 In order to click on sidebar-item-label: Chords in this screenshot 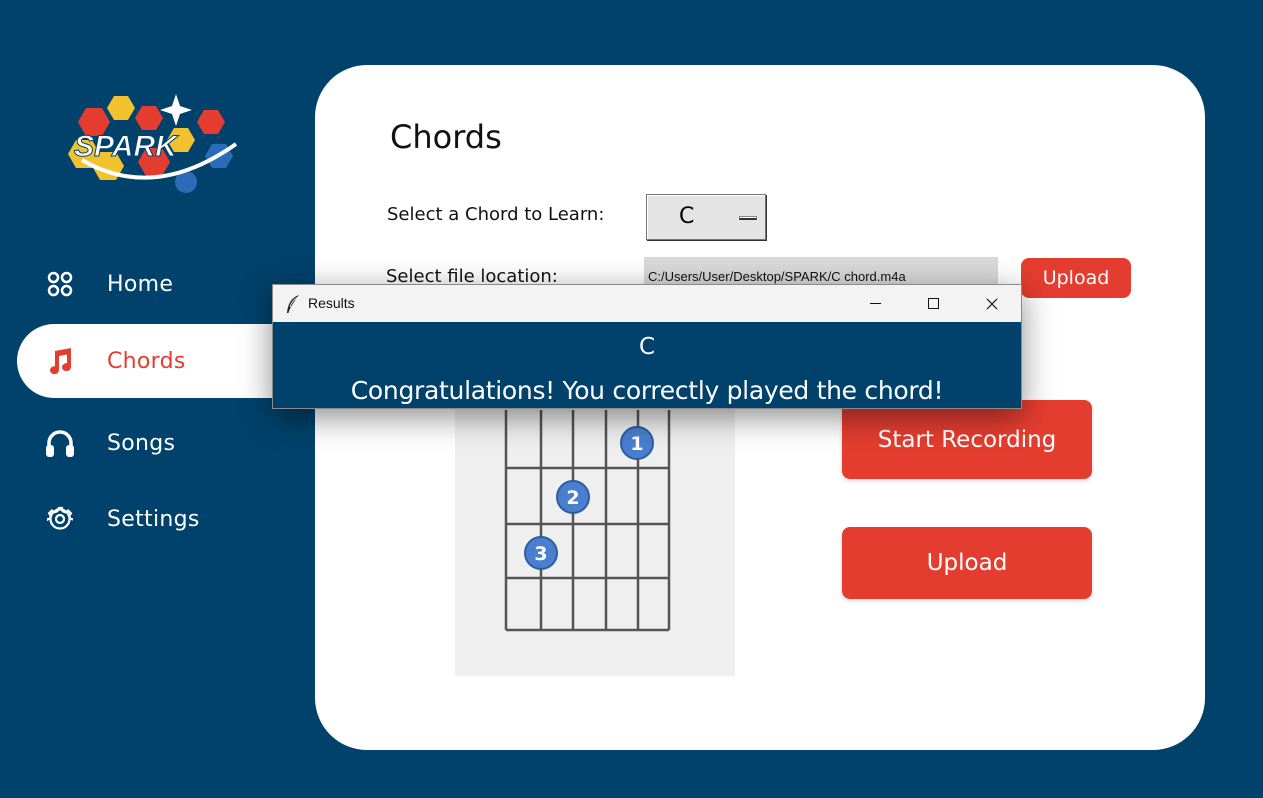, I will do `click(146, 361)`.